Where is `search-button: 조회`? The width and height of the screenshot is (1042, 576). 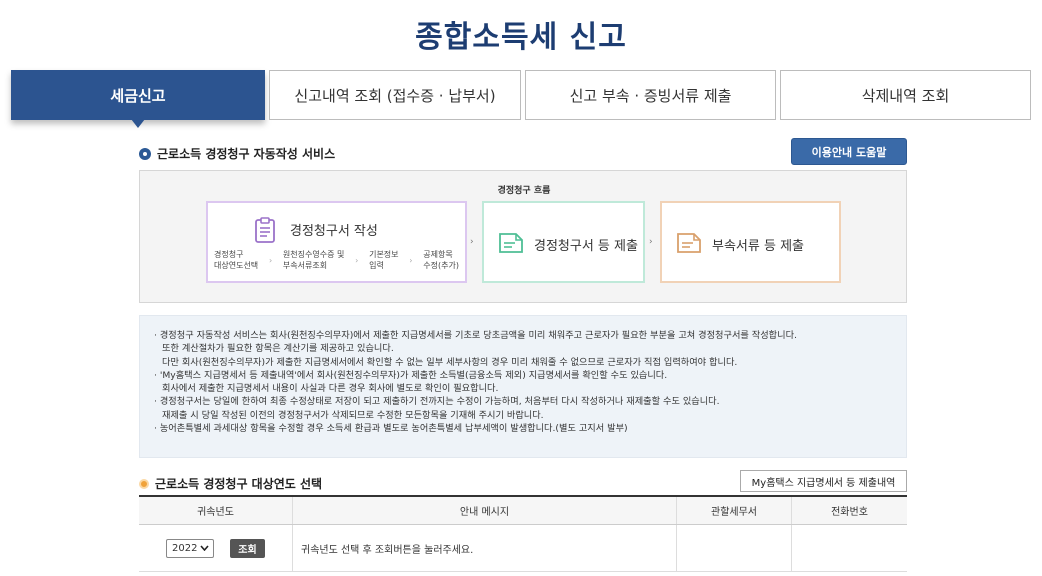 search-button: 조회 is located at coordinates (247, 548).